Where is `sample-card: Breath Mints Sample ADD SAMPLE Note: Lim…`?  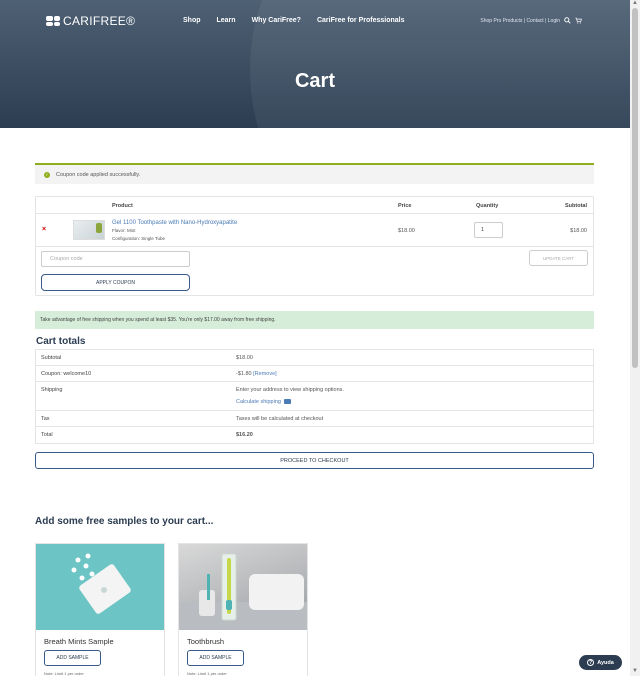 sample-card: Breath Mints Sample ADD SAMPLE Note: Lim… is located at coordinates (100, 609).